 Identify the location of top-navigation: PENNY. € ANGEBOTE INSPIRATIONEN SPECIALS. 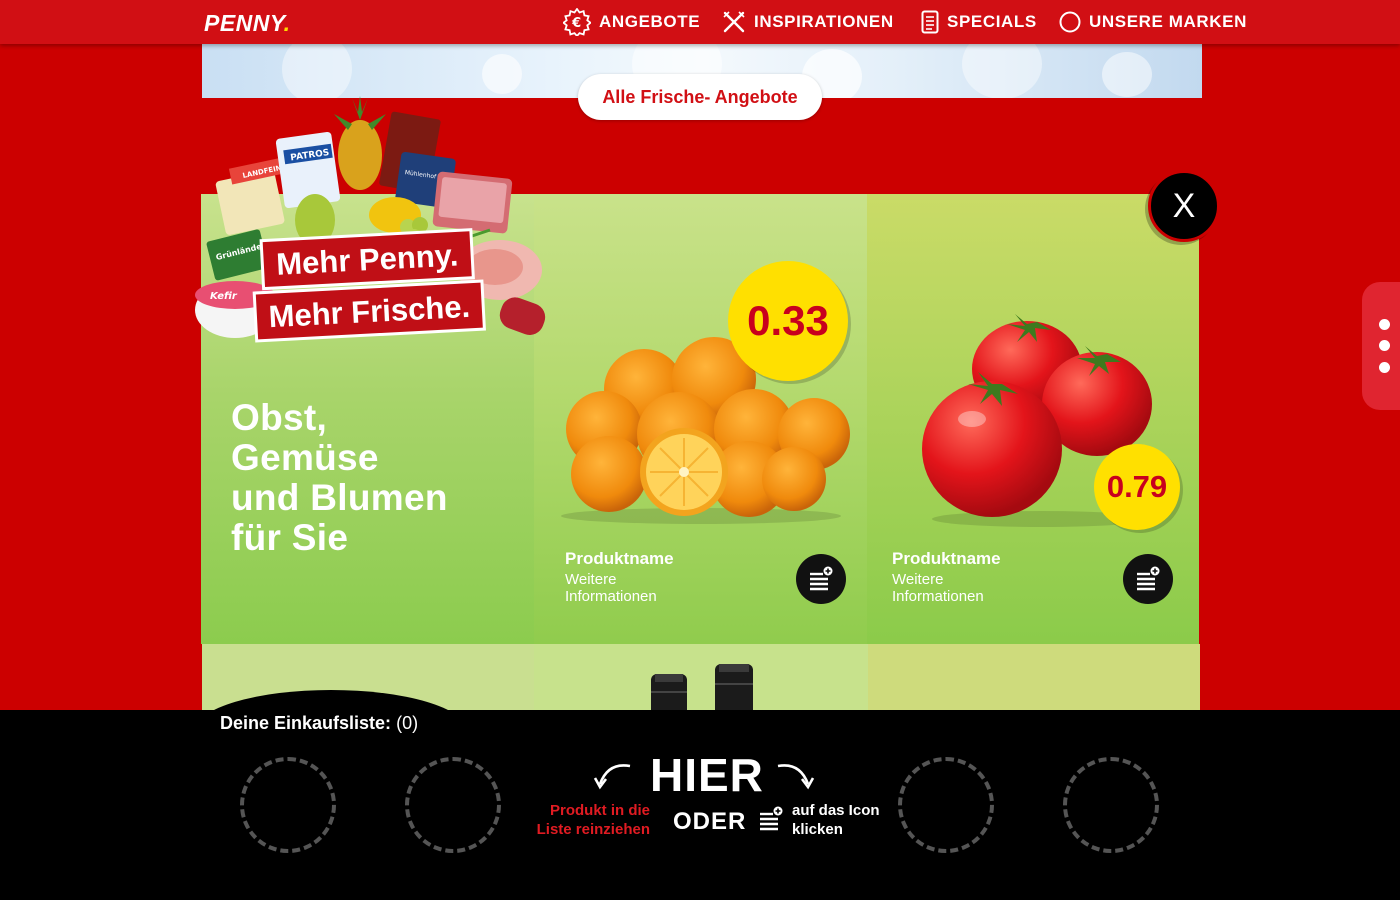
(700, 22).